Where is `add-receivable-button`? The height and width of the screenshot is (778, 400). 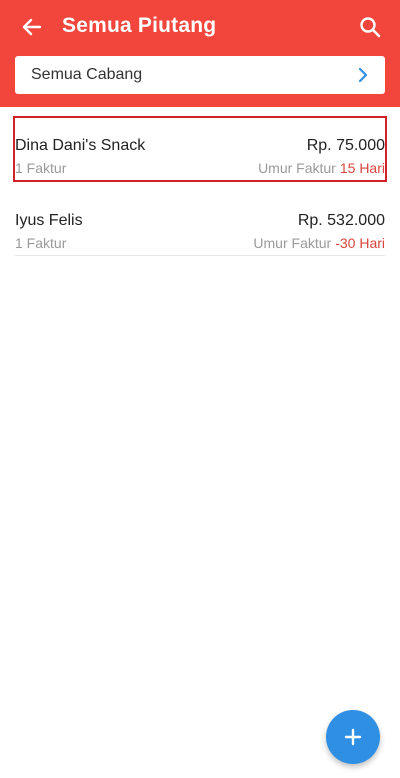 add-receivable-button is located at coordinates (353, 737).